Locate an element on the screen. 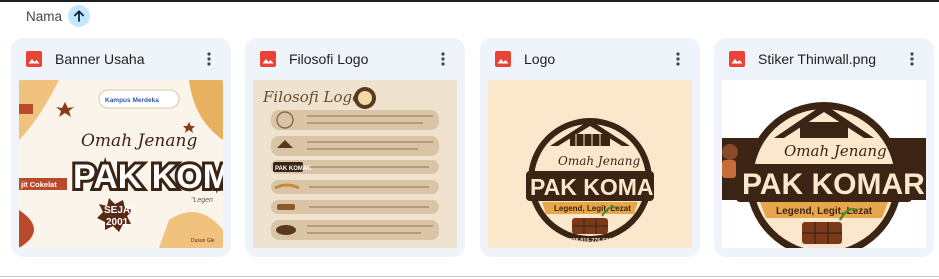 Image resolution: width=939 pixels, height=279 pixels. arrow-up-icon is located at coordinates (79, 16).